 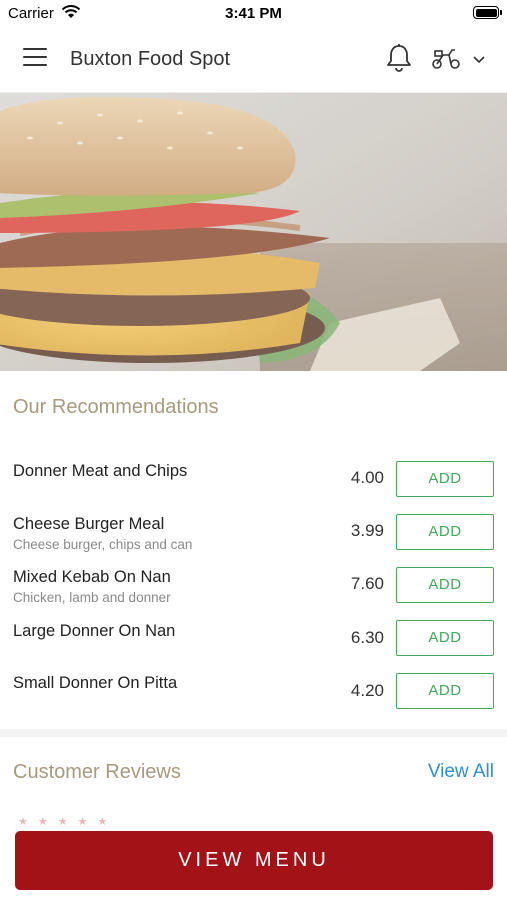 What do you see at coordinates (487, 12) in the screenshot?
I see `battery-icon` at bounding box center [487, 12].